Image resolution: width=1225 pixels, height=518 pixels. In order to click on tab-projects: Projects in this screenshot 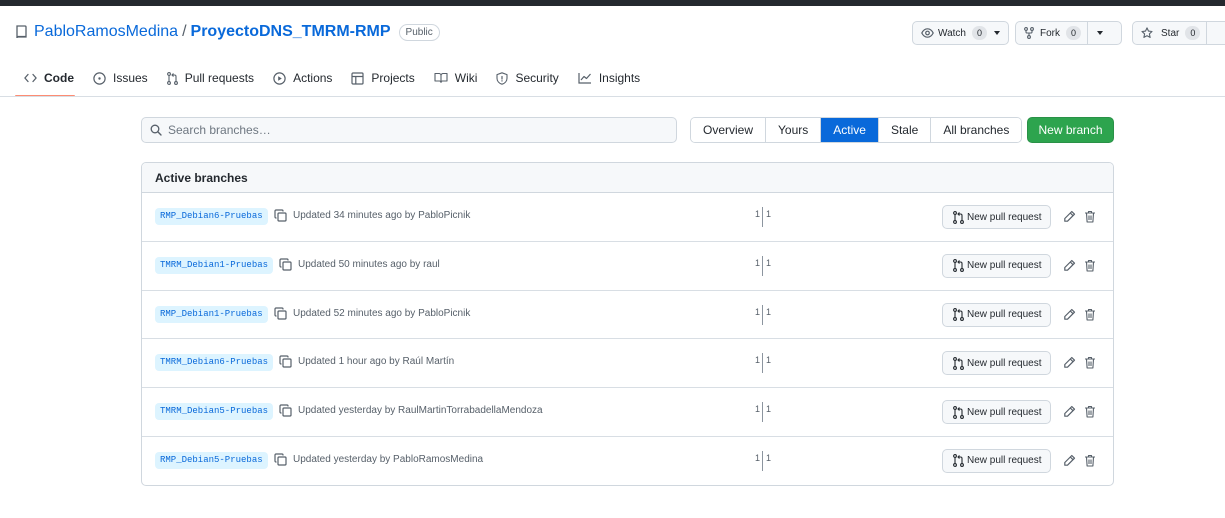, I will do `click(382, 78)`.